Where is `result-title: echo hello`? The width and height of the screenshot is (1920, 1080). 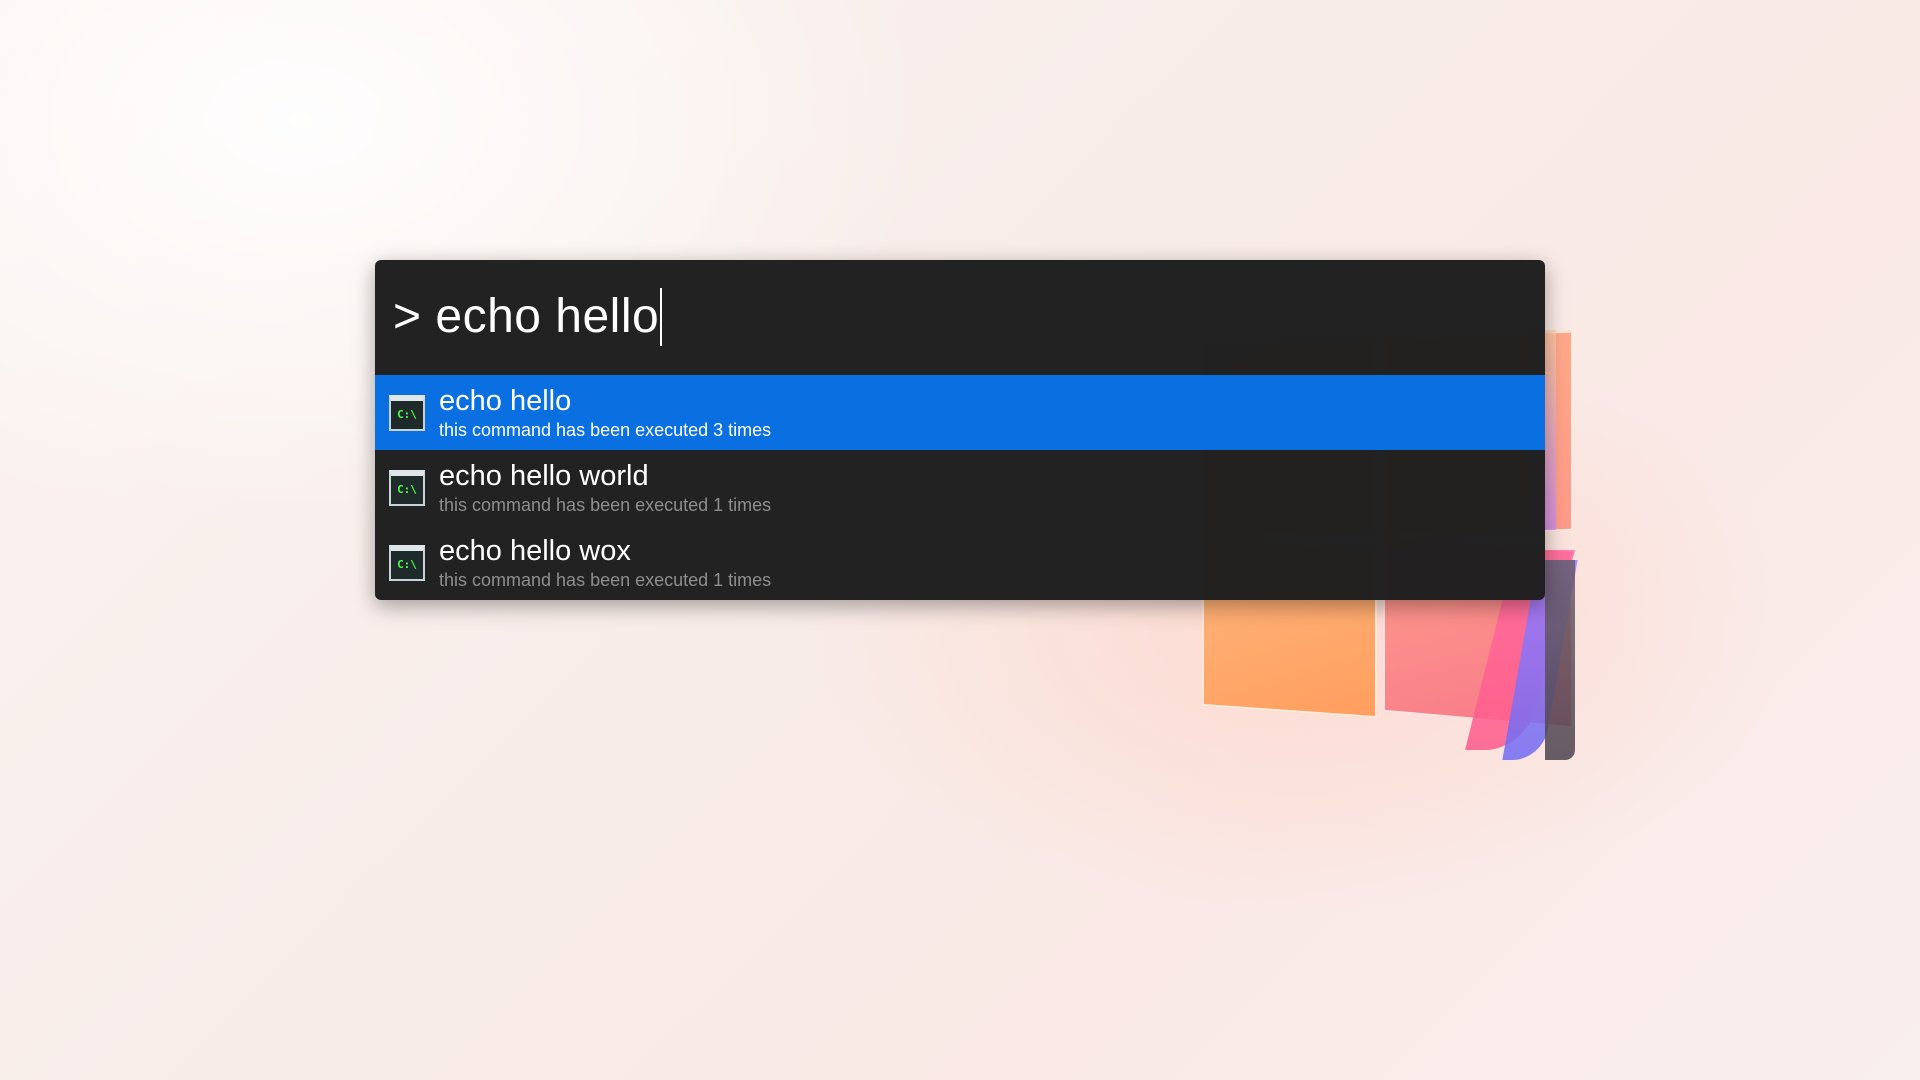
result-title: echo hello is located at coordinates (505, 401).